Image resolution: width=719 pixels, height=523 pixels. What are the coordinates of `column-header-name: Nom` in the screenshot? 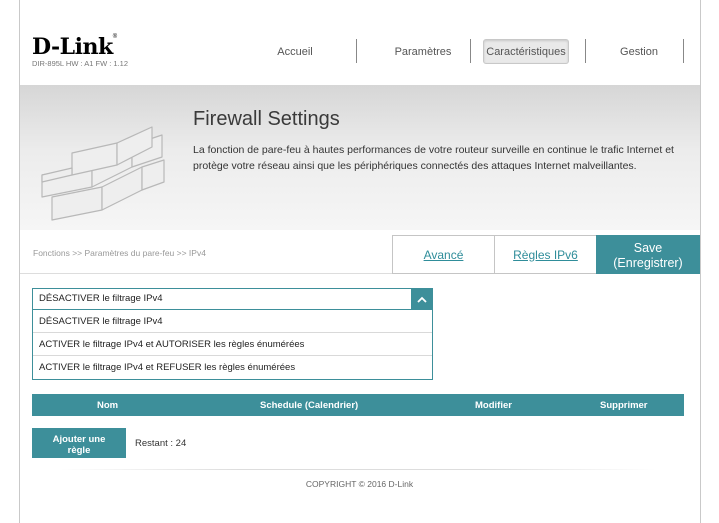 It's located at (108, 405).